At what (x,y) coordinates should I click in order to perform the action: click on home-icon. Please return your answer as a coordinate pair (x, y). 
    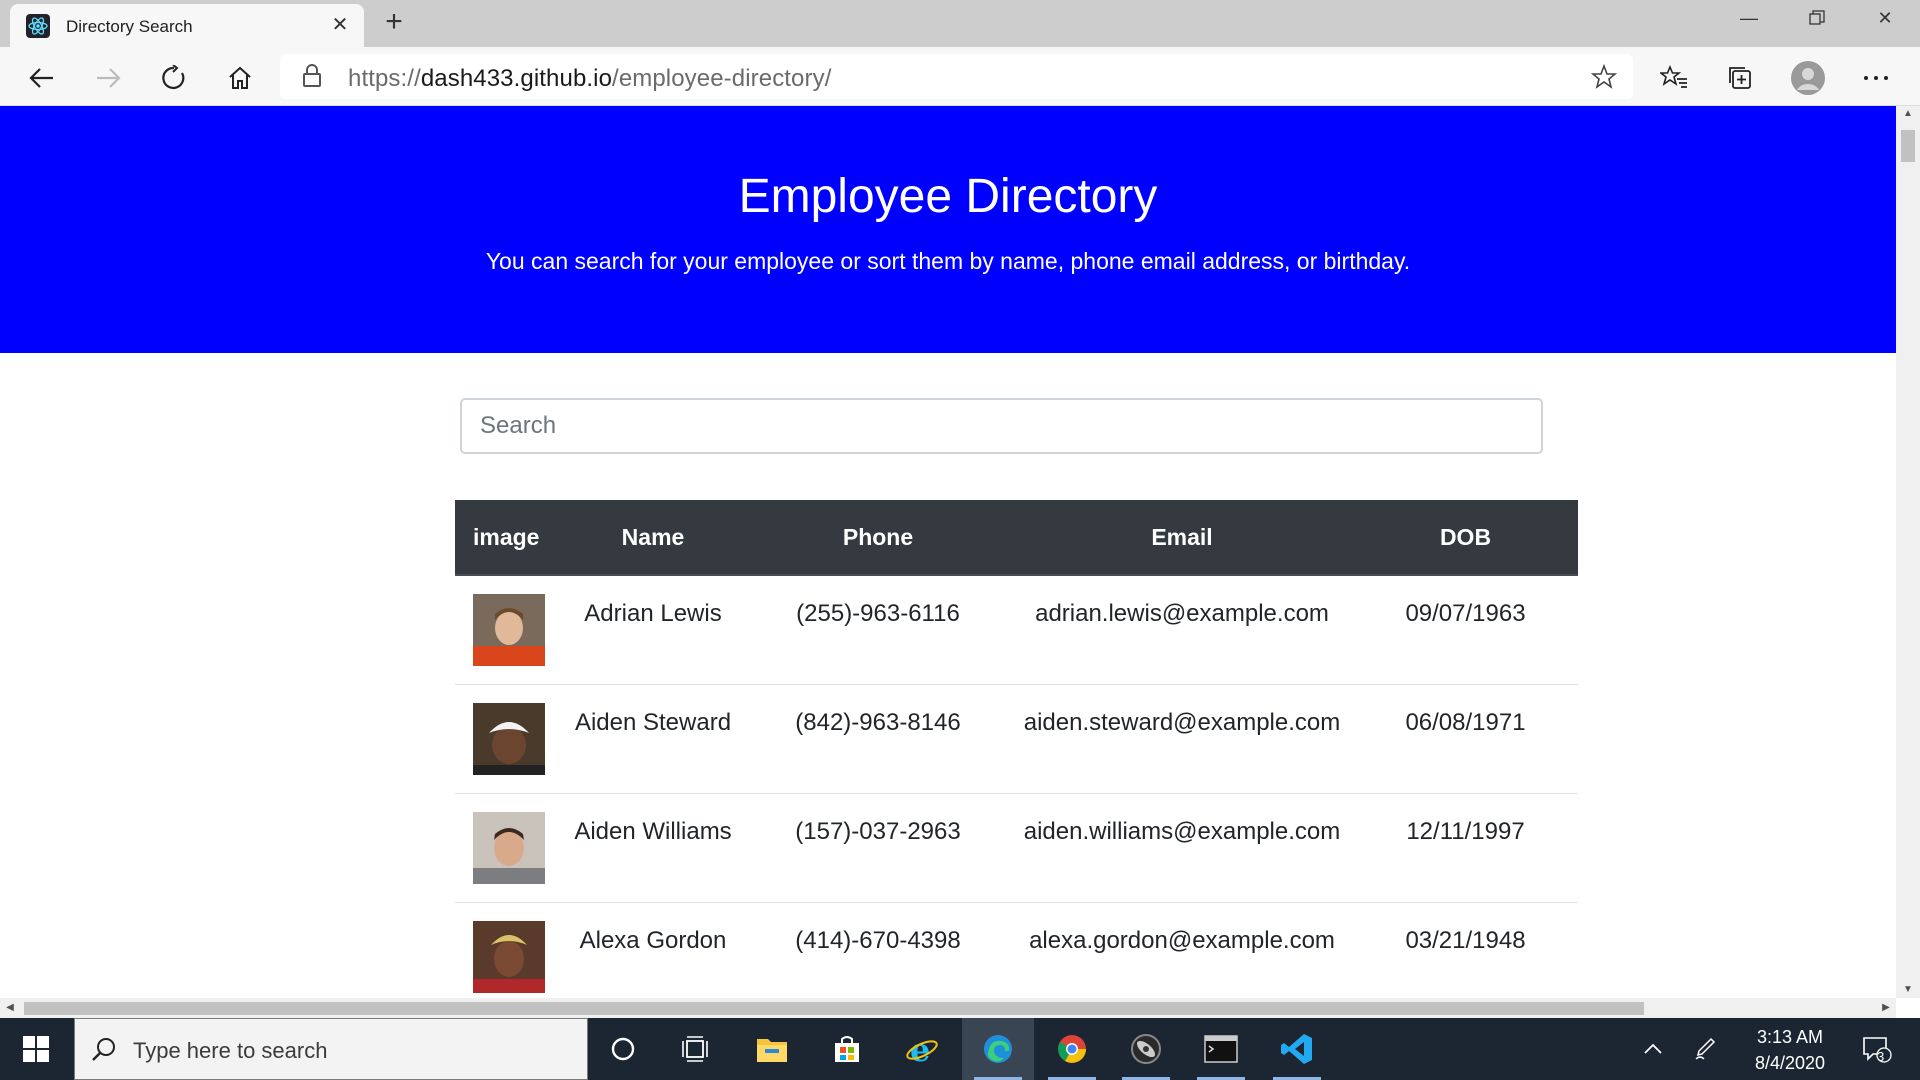
    Looking at the image, I should click on (240, 78).